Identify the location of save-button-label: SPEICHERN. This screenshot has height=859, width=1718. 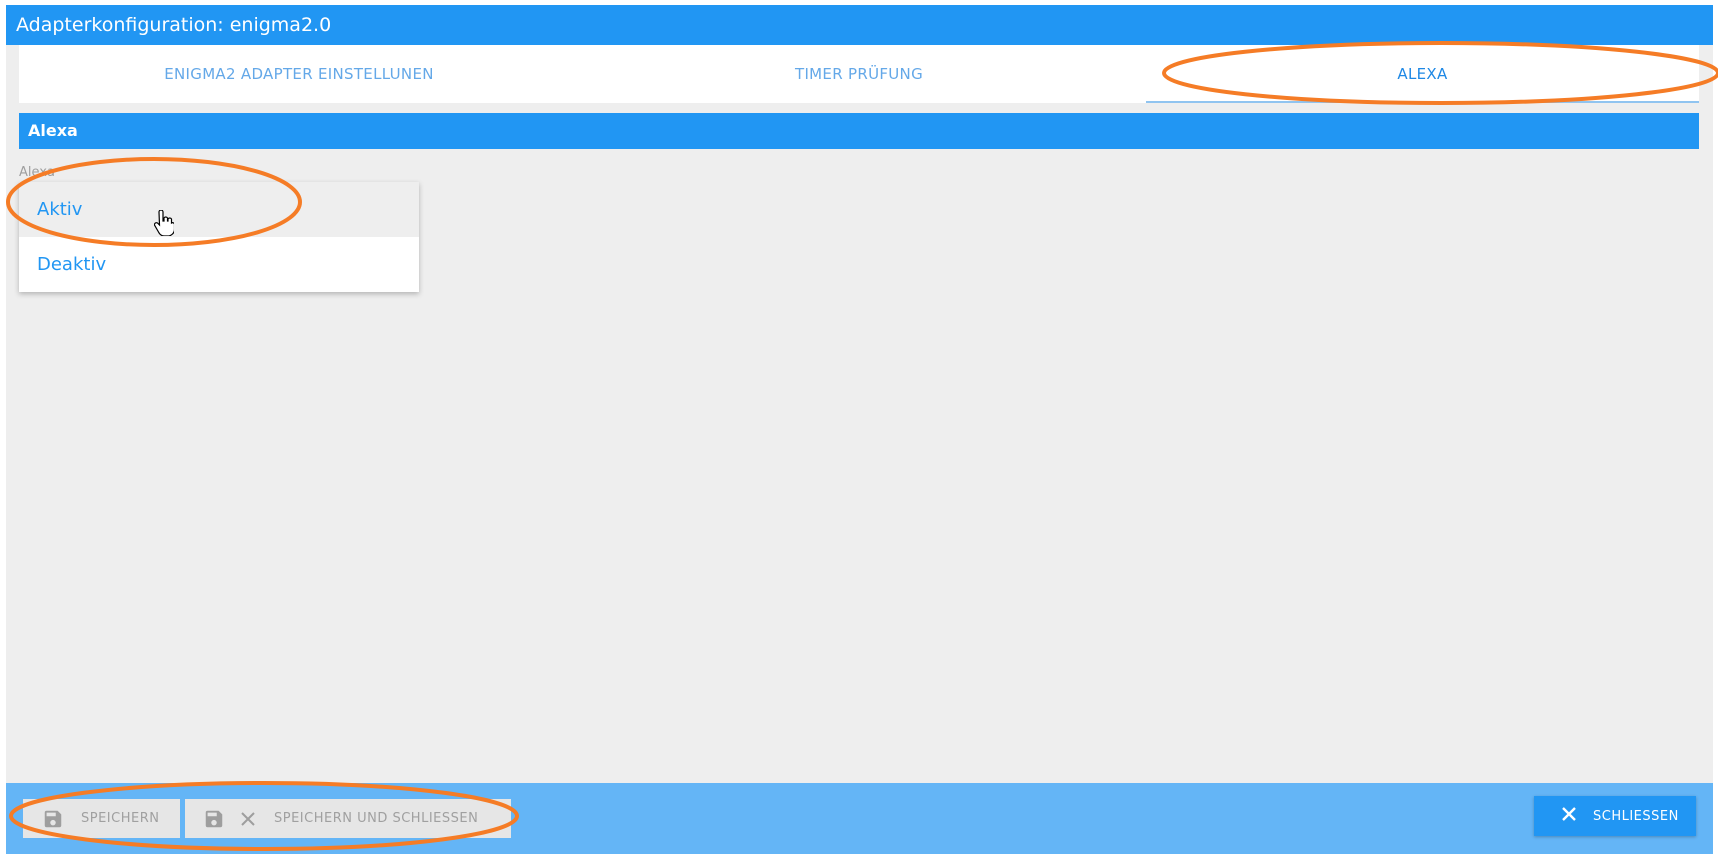
(120, 818).